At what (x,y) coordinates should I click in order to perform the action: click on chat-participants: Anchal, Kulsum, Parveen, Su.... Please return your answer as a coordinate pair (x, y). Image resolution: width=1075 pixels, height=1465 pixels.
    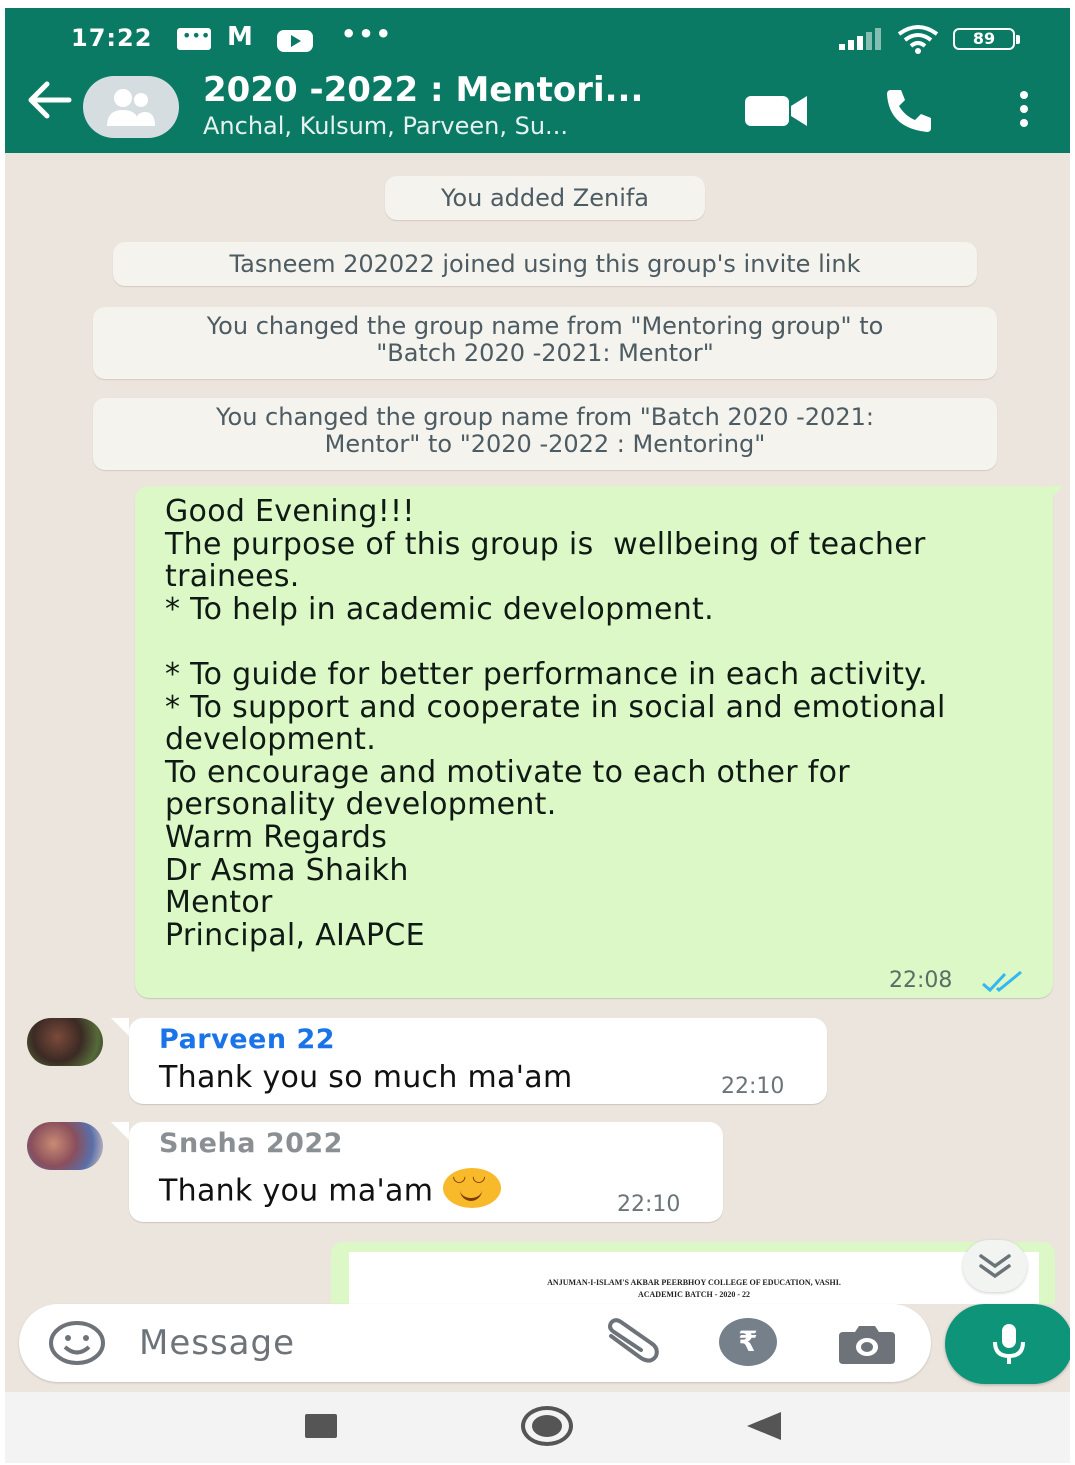
    Looking at the image, I should click on (385, 126).